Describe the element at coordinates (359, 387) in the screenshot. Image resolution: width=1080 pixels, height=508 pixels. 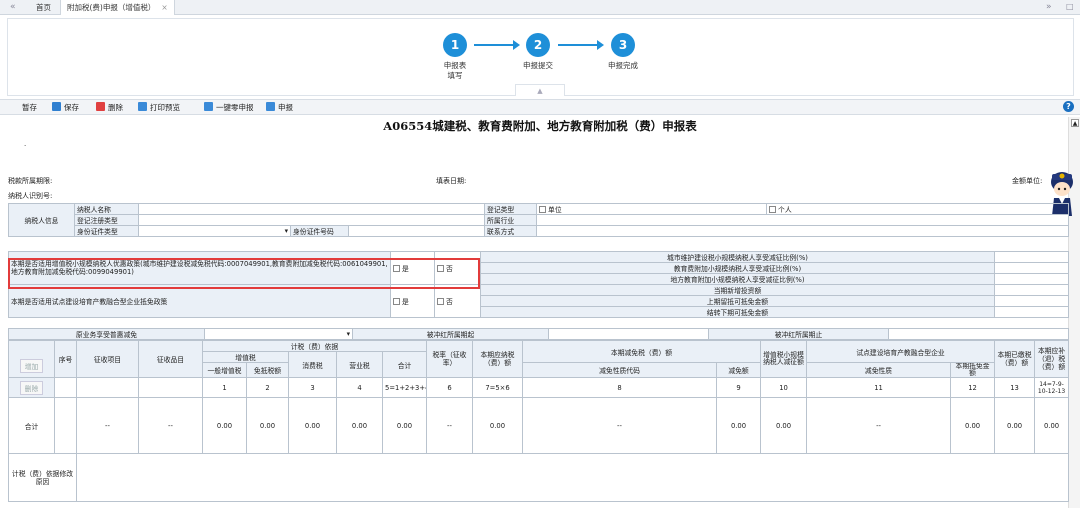
I see `col-num: 4` at that location.